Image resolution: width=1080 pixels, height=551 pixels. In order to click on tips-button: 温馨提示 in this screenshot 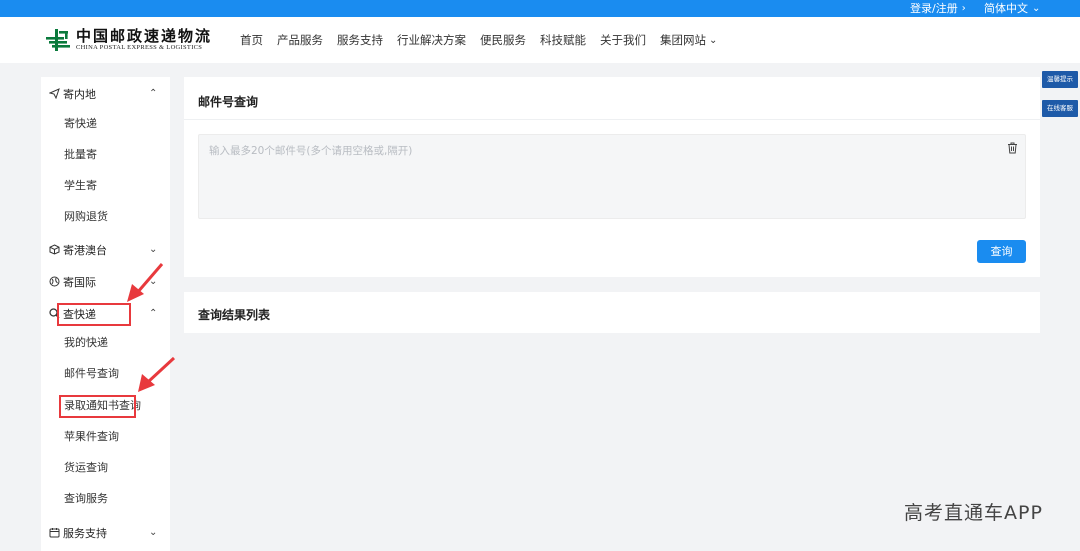, I will do `click(1060, 79)`.